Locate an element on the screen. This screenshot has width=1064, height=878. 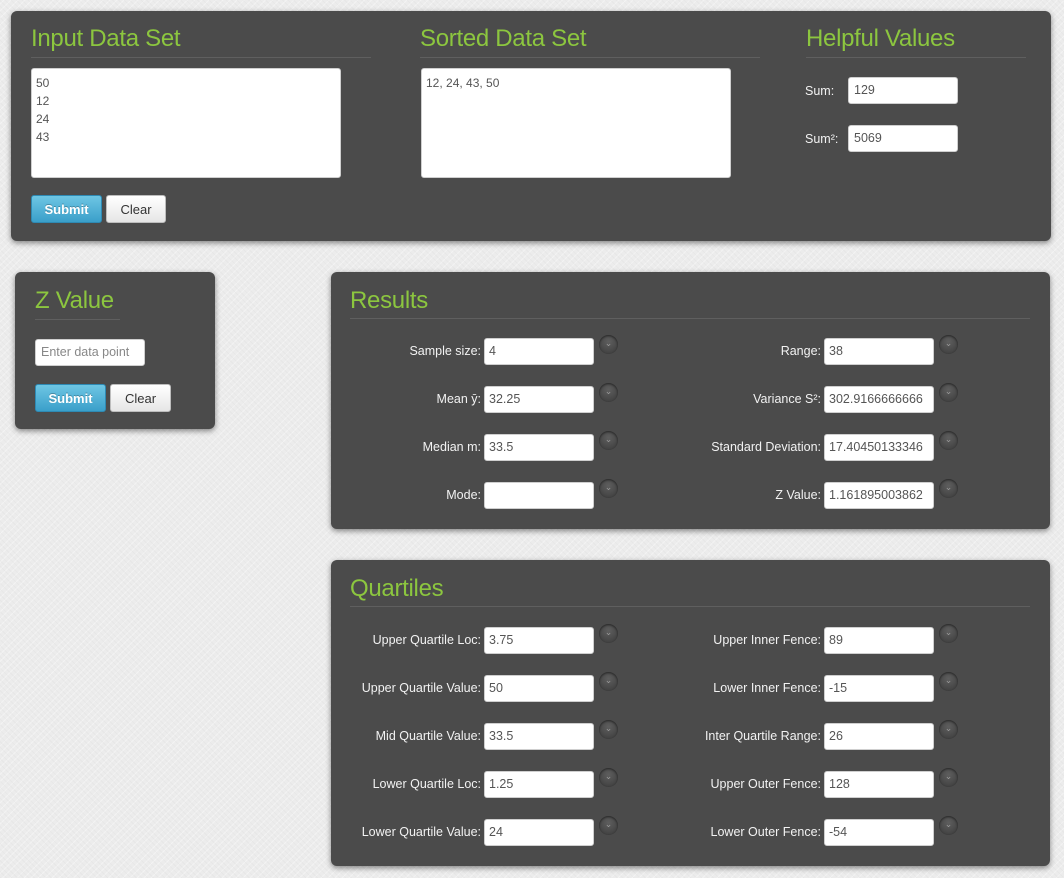
z-value-panel: Z Value Enter data point Submit Clear is located at coordinates (115, 350).